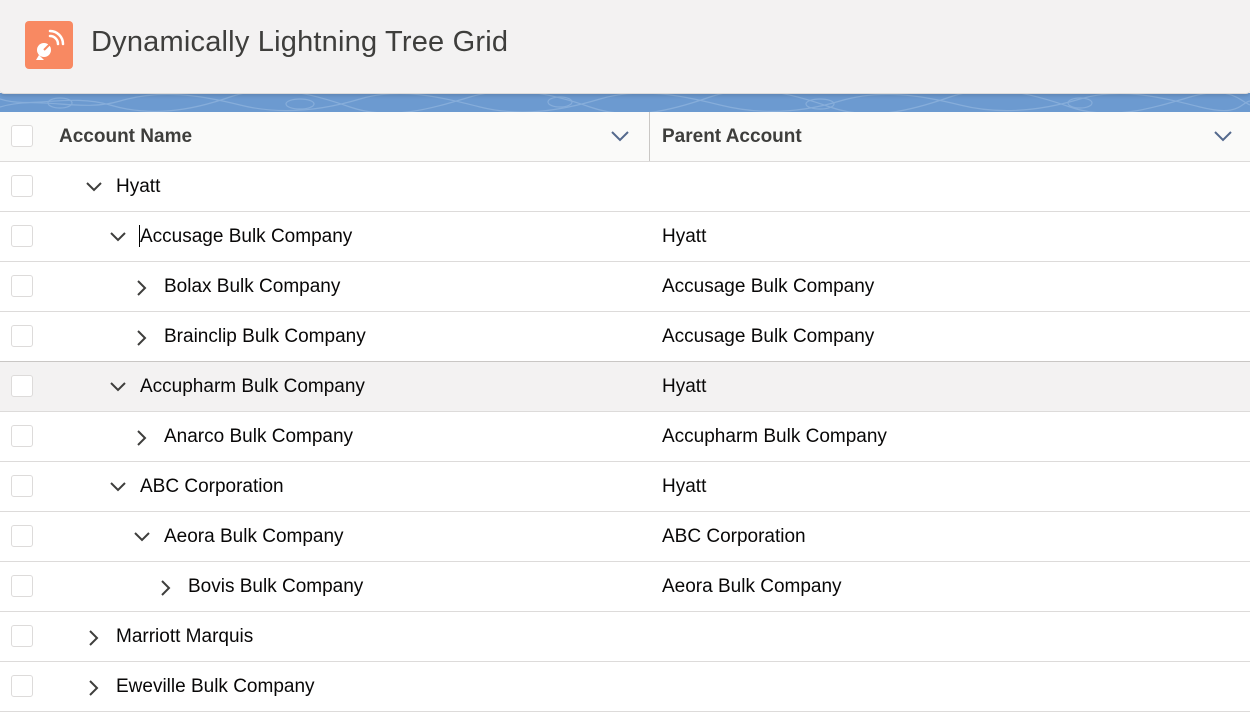  I want to click on parent-account-cell: Accupharm Bulk Company, so click(774, 436).